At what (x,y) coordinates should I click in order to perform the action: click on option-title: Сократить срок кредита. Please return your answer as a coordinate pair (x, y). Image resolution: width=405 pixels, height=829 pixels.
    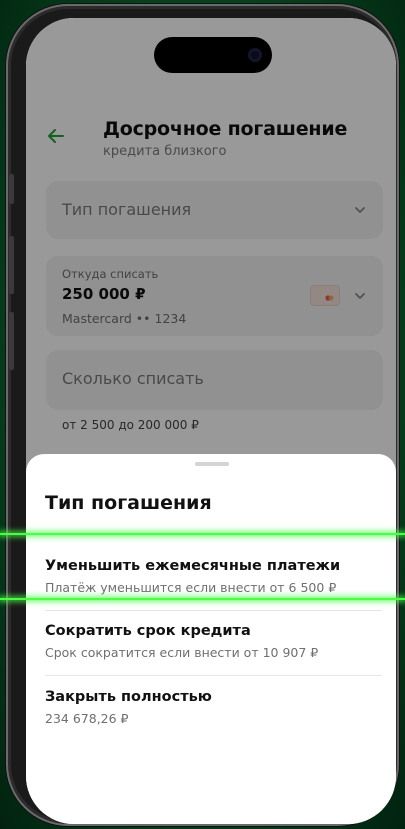
    Looking at the image, I should click on (148, 631).